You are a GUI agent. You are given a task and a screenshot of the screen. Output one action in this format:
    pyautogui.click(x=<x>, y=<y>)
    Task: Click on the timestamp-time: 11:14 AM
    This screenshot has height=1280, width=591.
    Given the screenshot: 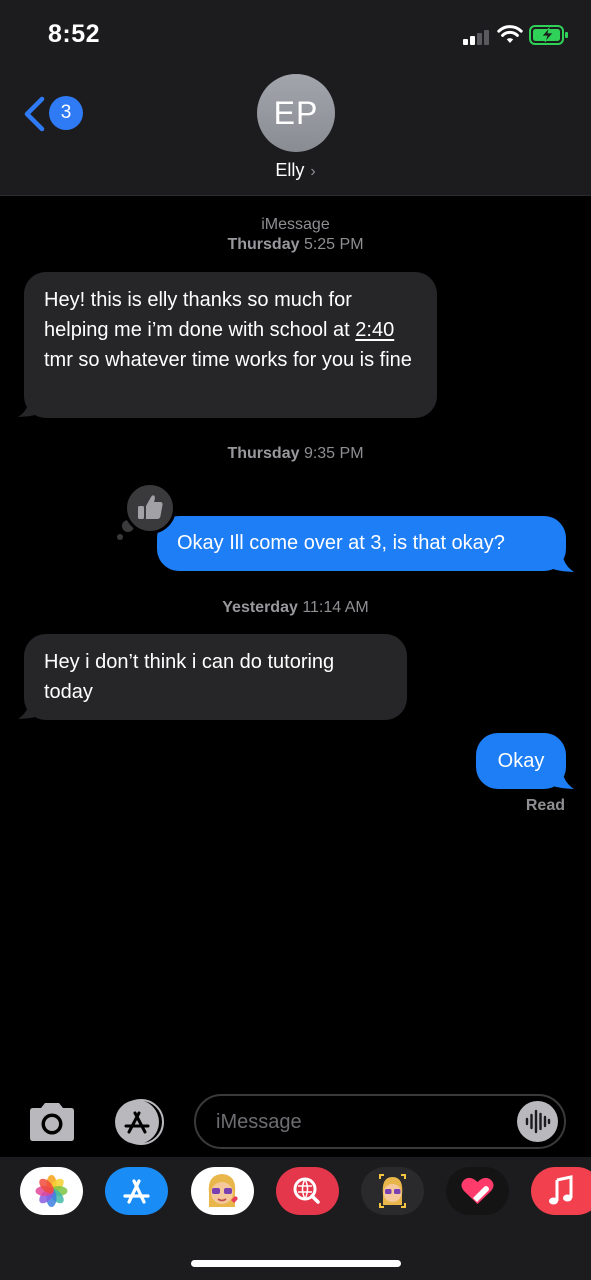 What is the action you would take?
    pyautogui.click(x=335, y=607)
    